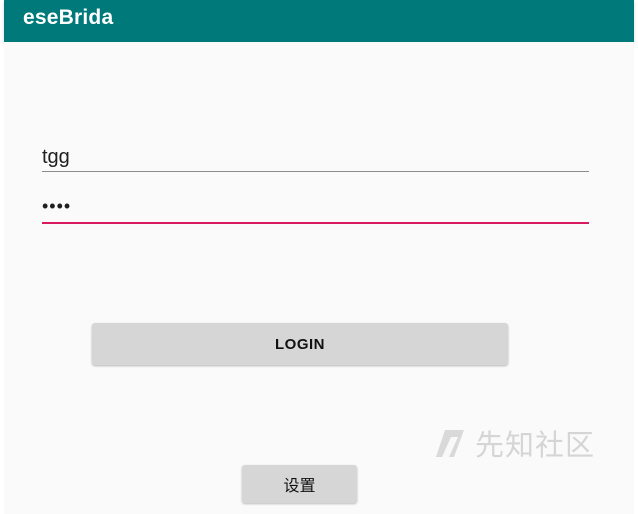  I want to click on login-button: LOGIN, so click(300, 344).